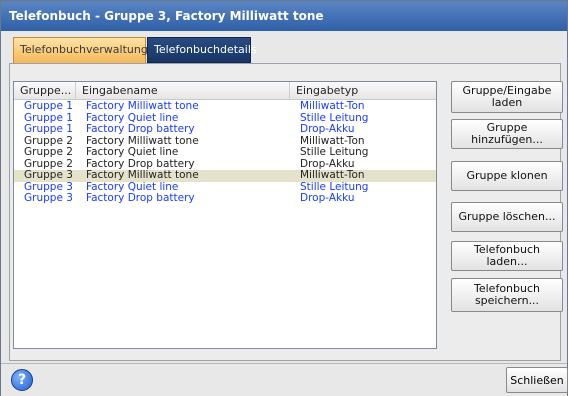 The width and height of the screenshot is (568, 396). Describe the element at coordinates (284, 379) in the screenshot. I see `dialog-footer` at that location.